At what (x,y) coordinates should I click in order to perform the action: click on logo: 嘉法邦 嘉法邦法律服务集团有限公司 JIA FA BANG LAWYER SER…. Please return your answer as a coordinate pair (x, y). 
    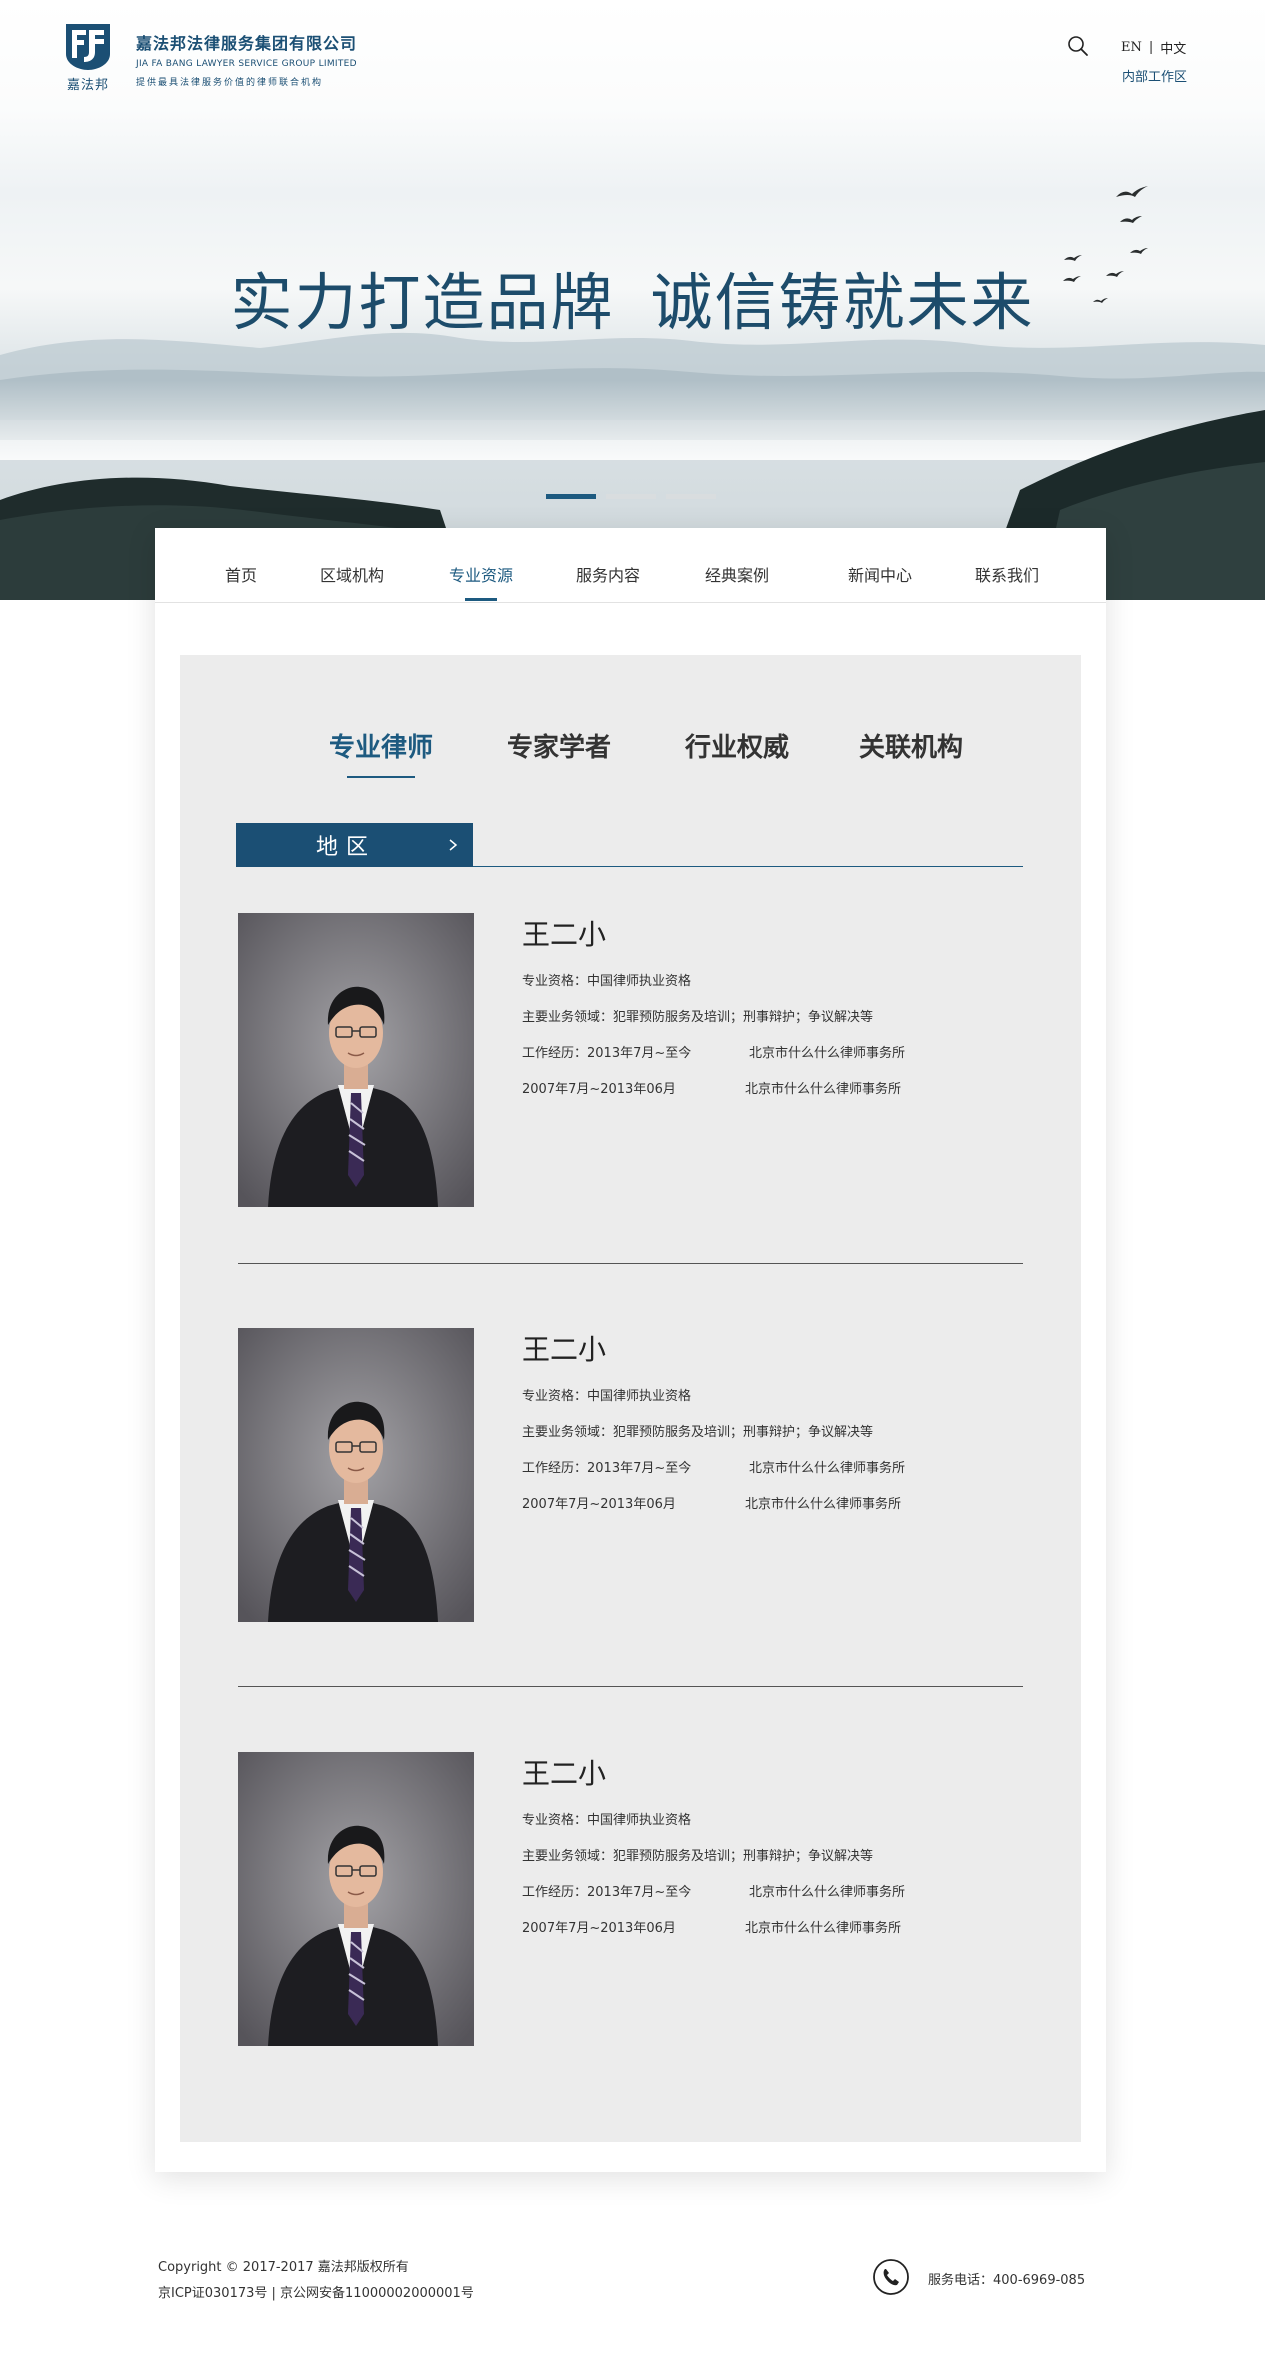
    Looking at the image, I should click on (209, 57).